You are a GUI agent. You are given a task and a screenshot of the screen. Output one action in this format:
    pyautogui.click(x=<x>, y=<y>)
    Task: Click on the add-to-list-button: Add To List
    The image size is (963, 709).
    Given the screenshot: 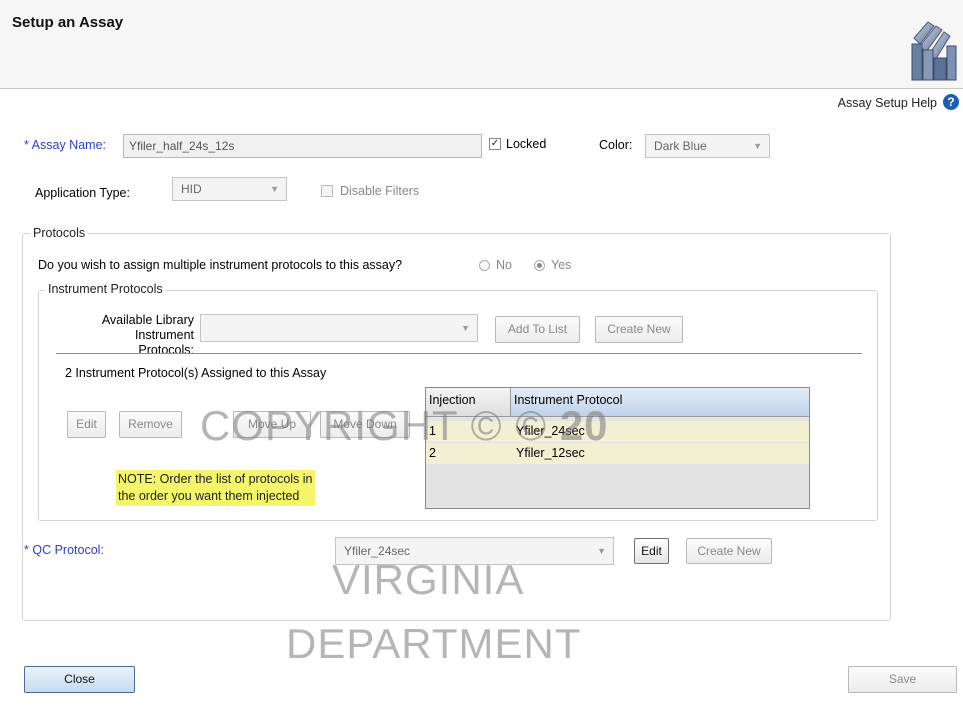 What is the action you would take?
    pyautogui.click(x=537, y=329)
    